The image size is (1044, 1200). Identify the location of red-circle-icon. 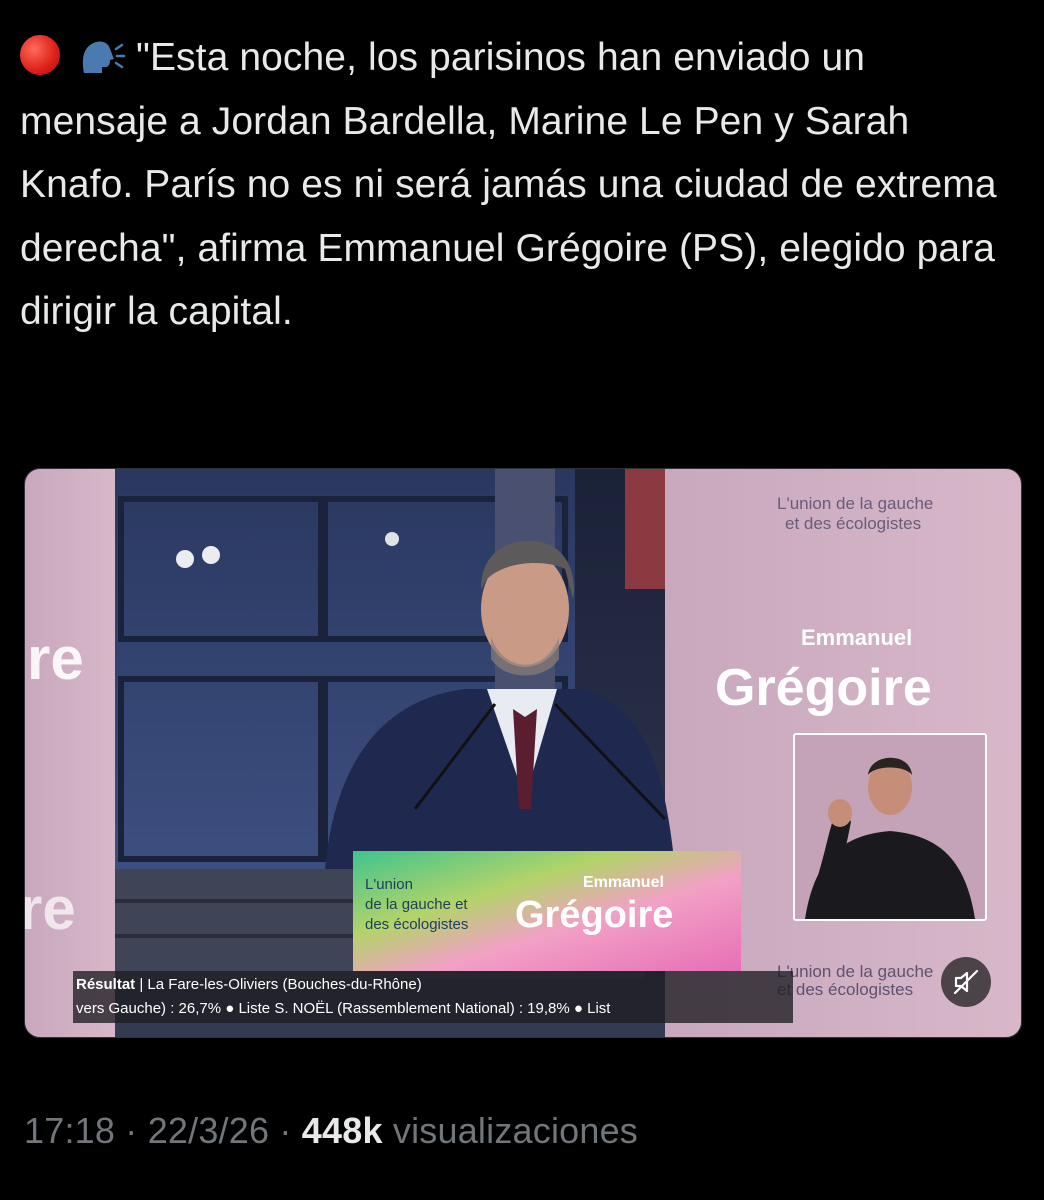
(40, 55).